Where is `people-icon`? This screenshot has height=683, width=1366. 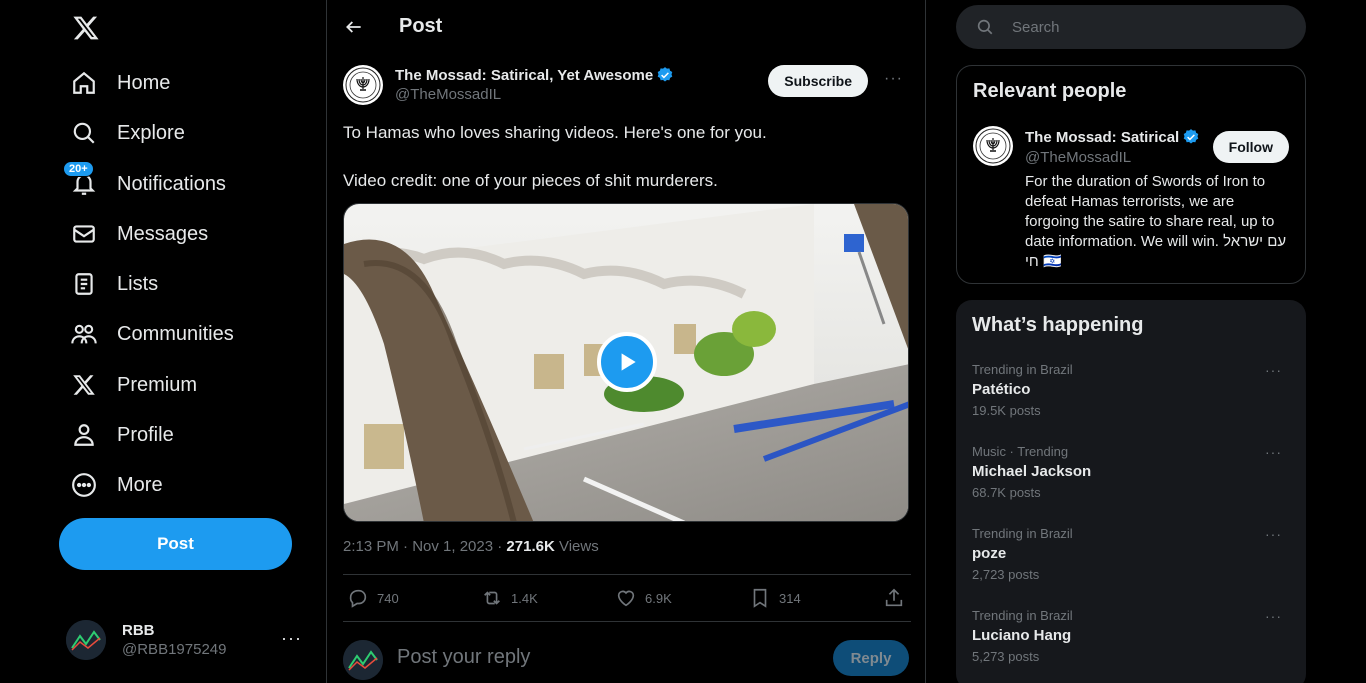
people-icon is located at coordinates (84, 334).